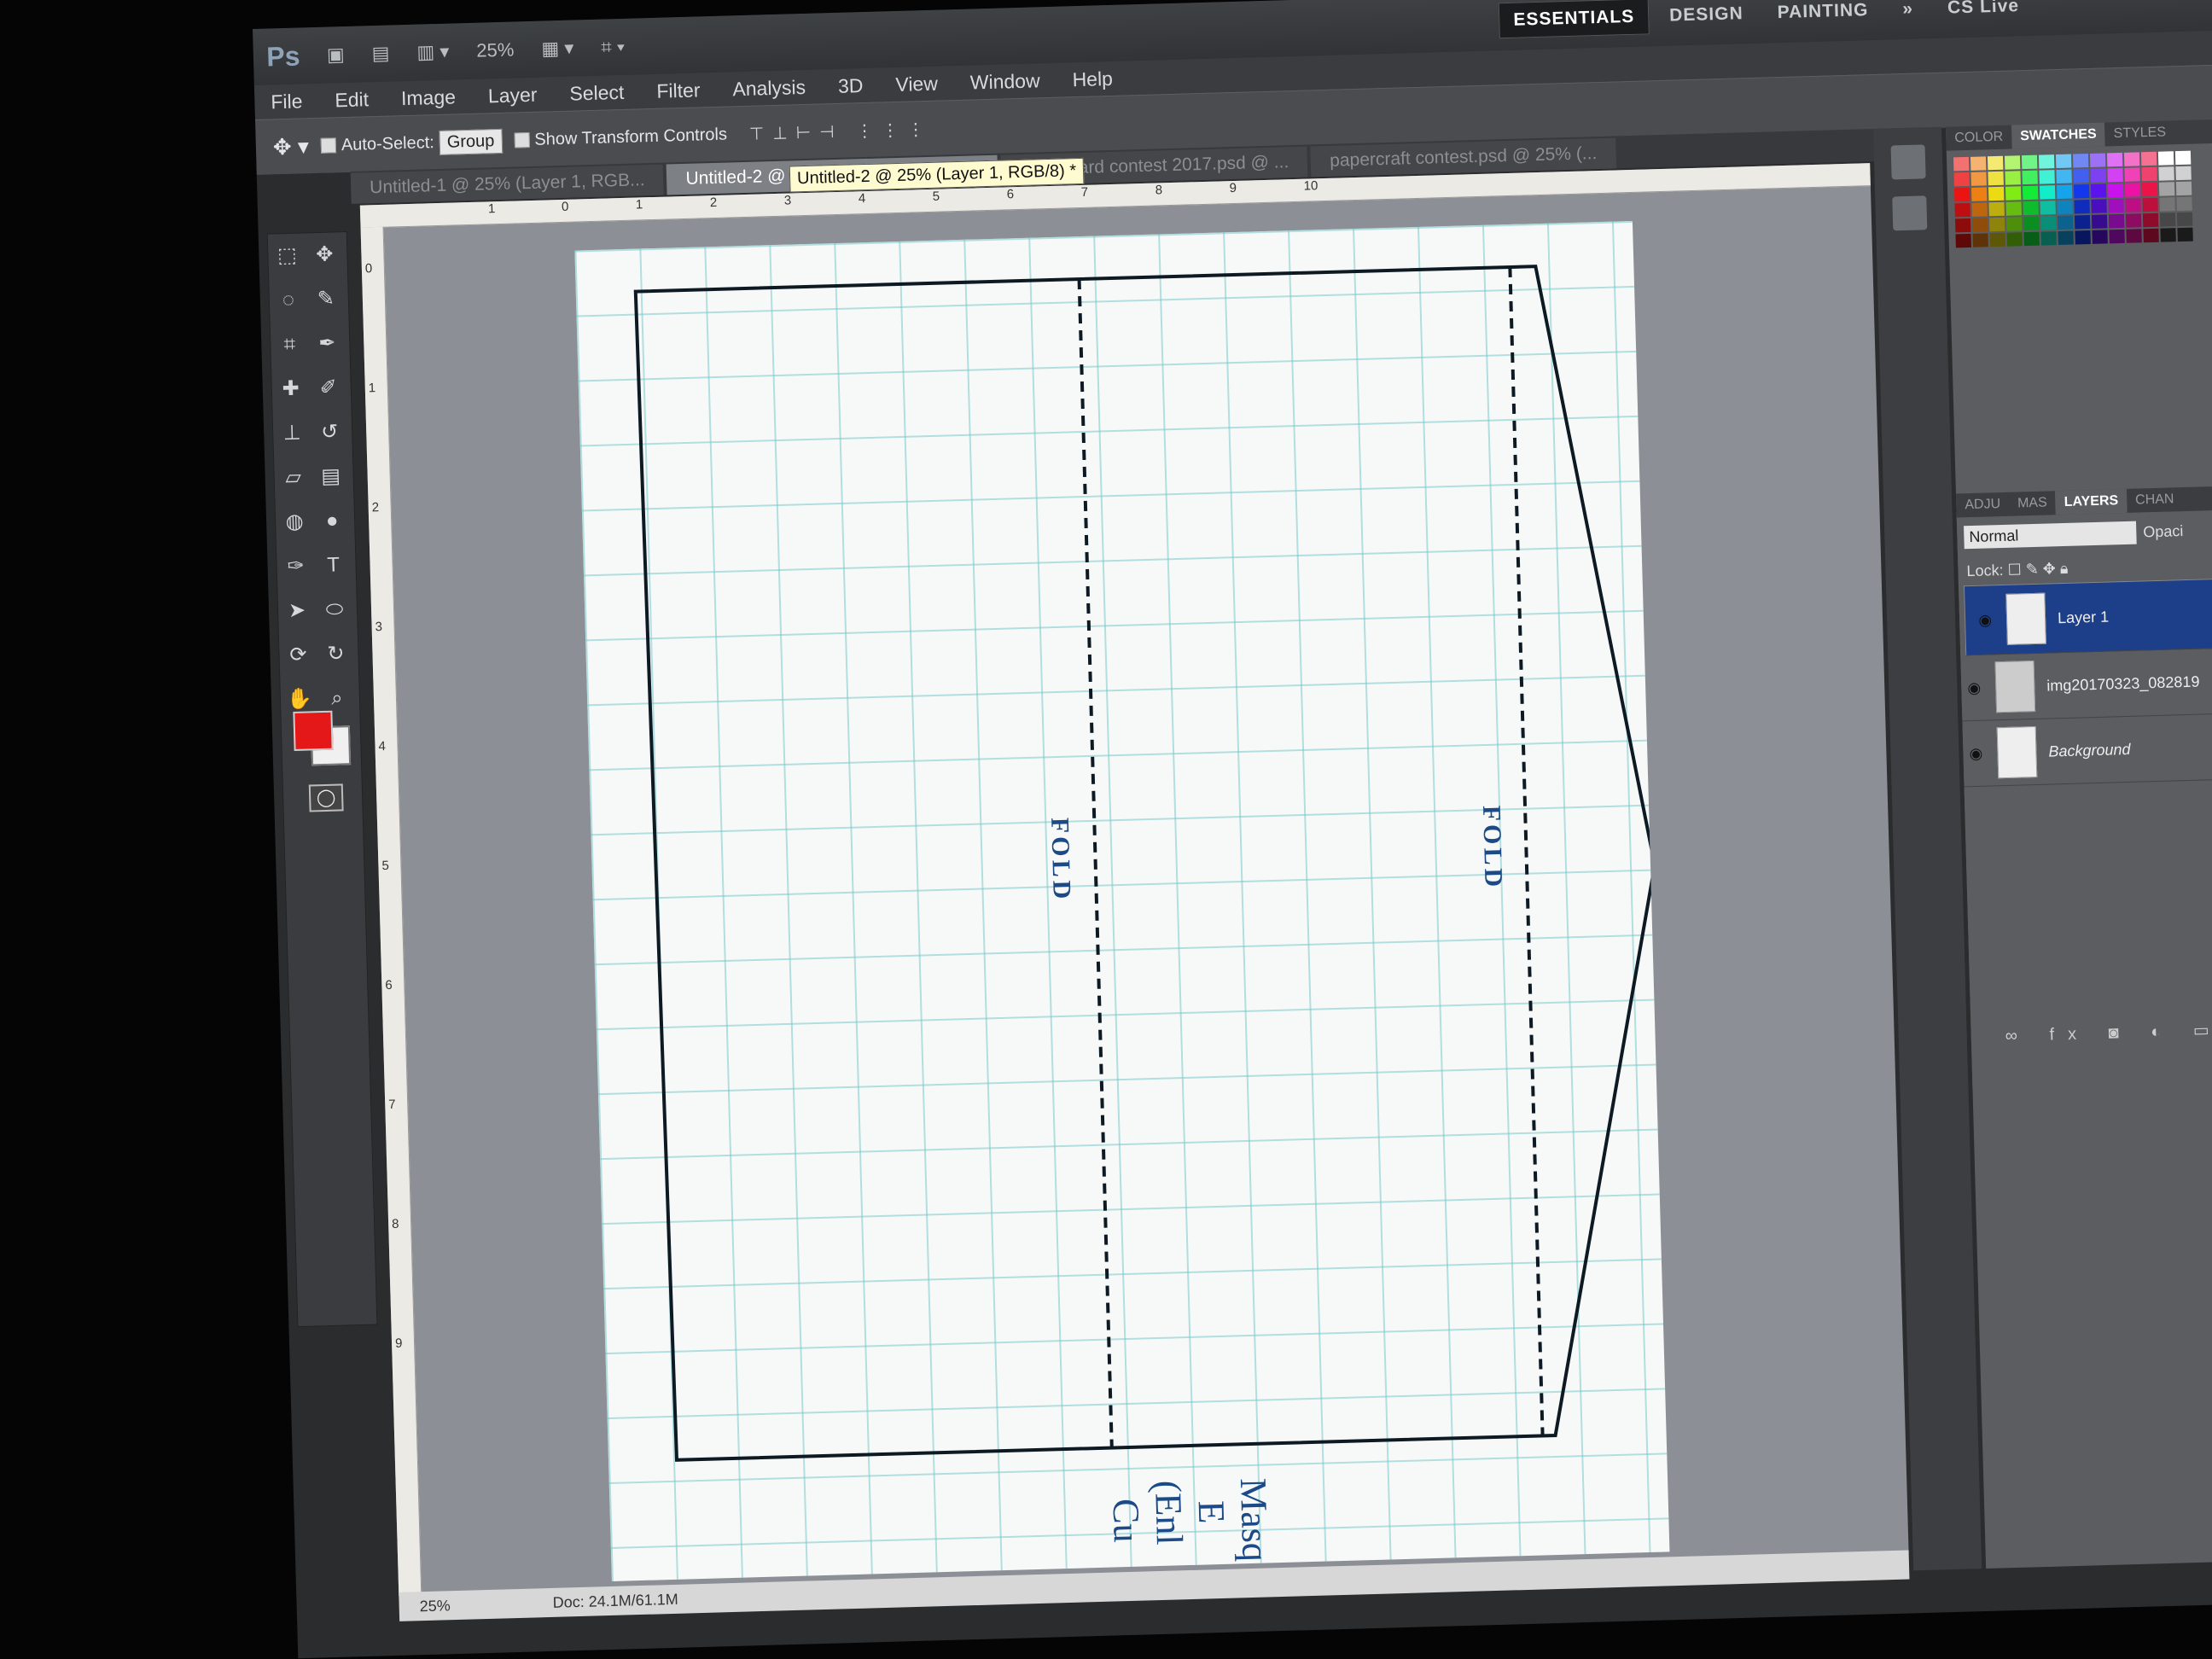 The image size is (2212, 1659). What do you see at coordinates (2139, 133) in the screenshot?
I see `tab-styles: STYLES` at bounding box center [2139, 133].